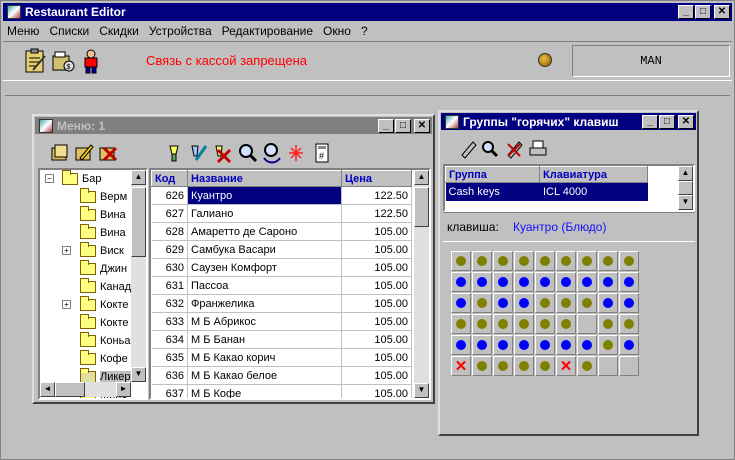 Image resolution: width=735 pixels, height=460 pixels. What do you see at coordinates (545, 60) in the screenshot?
I see `globe-icon` at bounding box center [545, 60].